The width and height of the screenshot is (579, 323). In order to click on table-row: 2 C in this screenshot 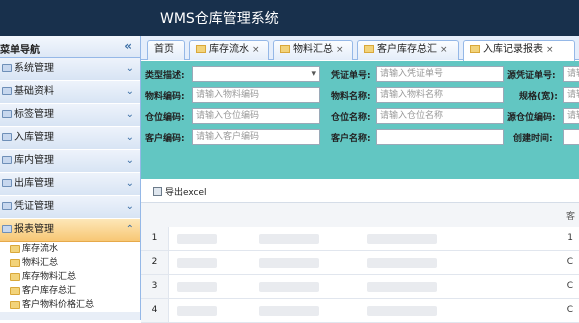, I will do `click(360, 263)`.